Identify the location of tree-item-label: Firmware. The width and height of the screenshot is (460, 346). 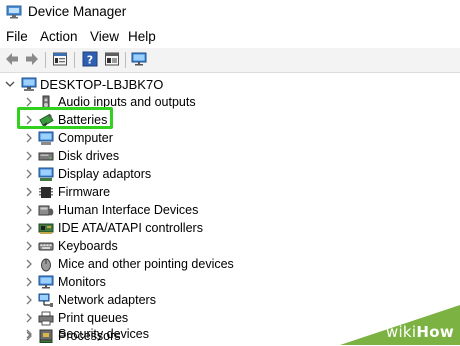
(84, 192).